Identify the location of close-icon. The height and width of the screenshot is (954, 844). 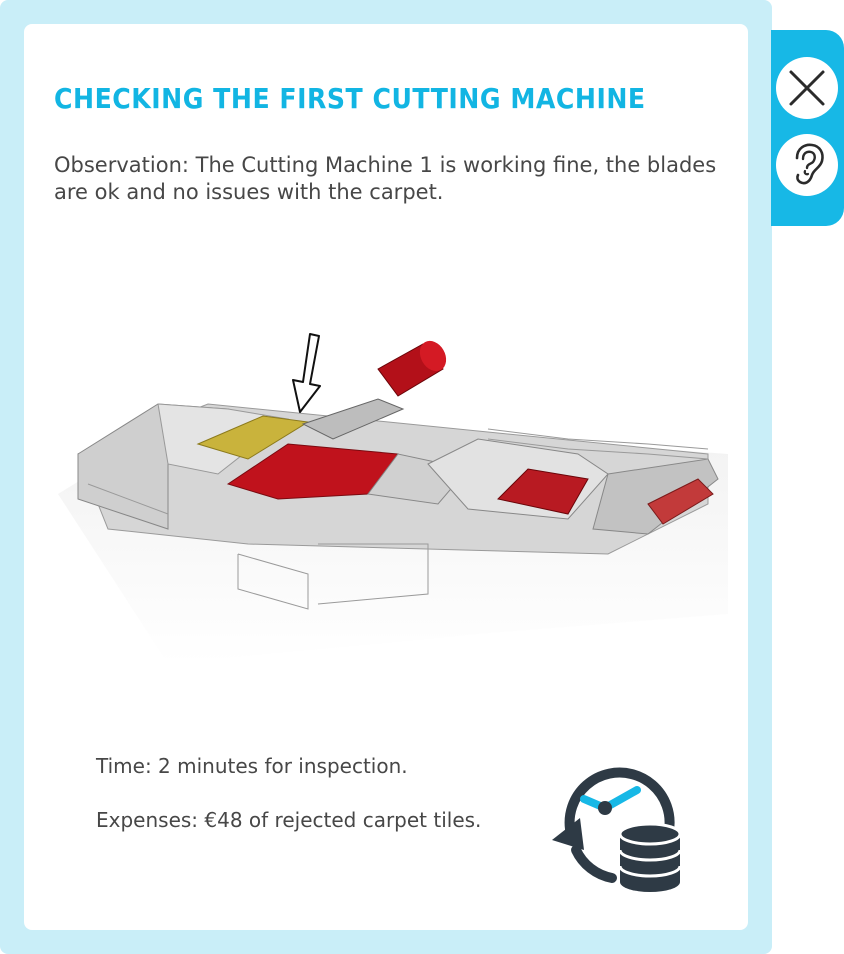
(807, 88).